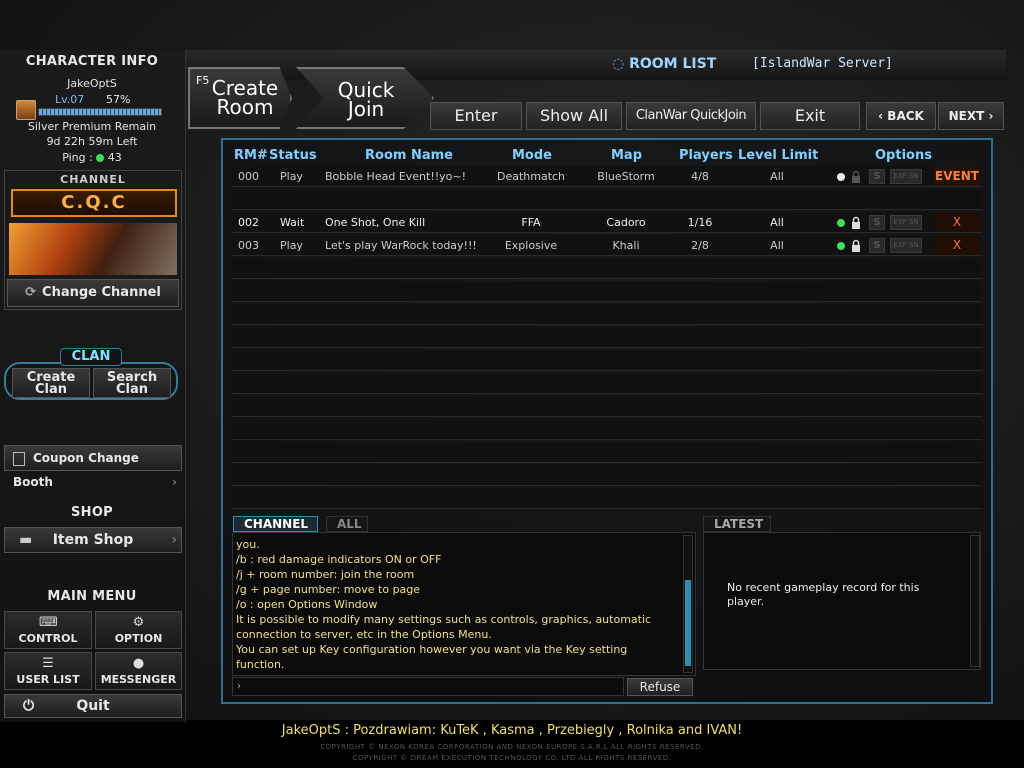 The image size is (1024, 768). Describe the element at coordinates (347, 524) in the screenshot. I see `tab-all: ALL` at that location.